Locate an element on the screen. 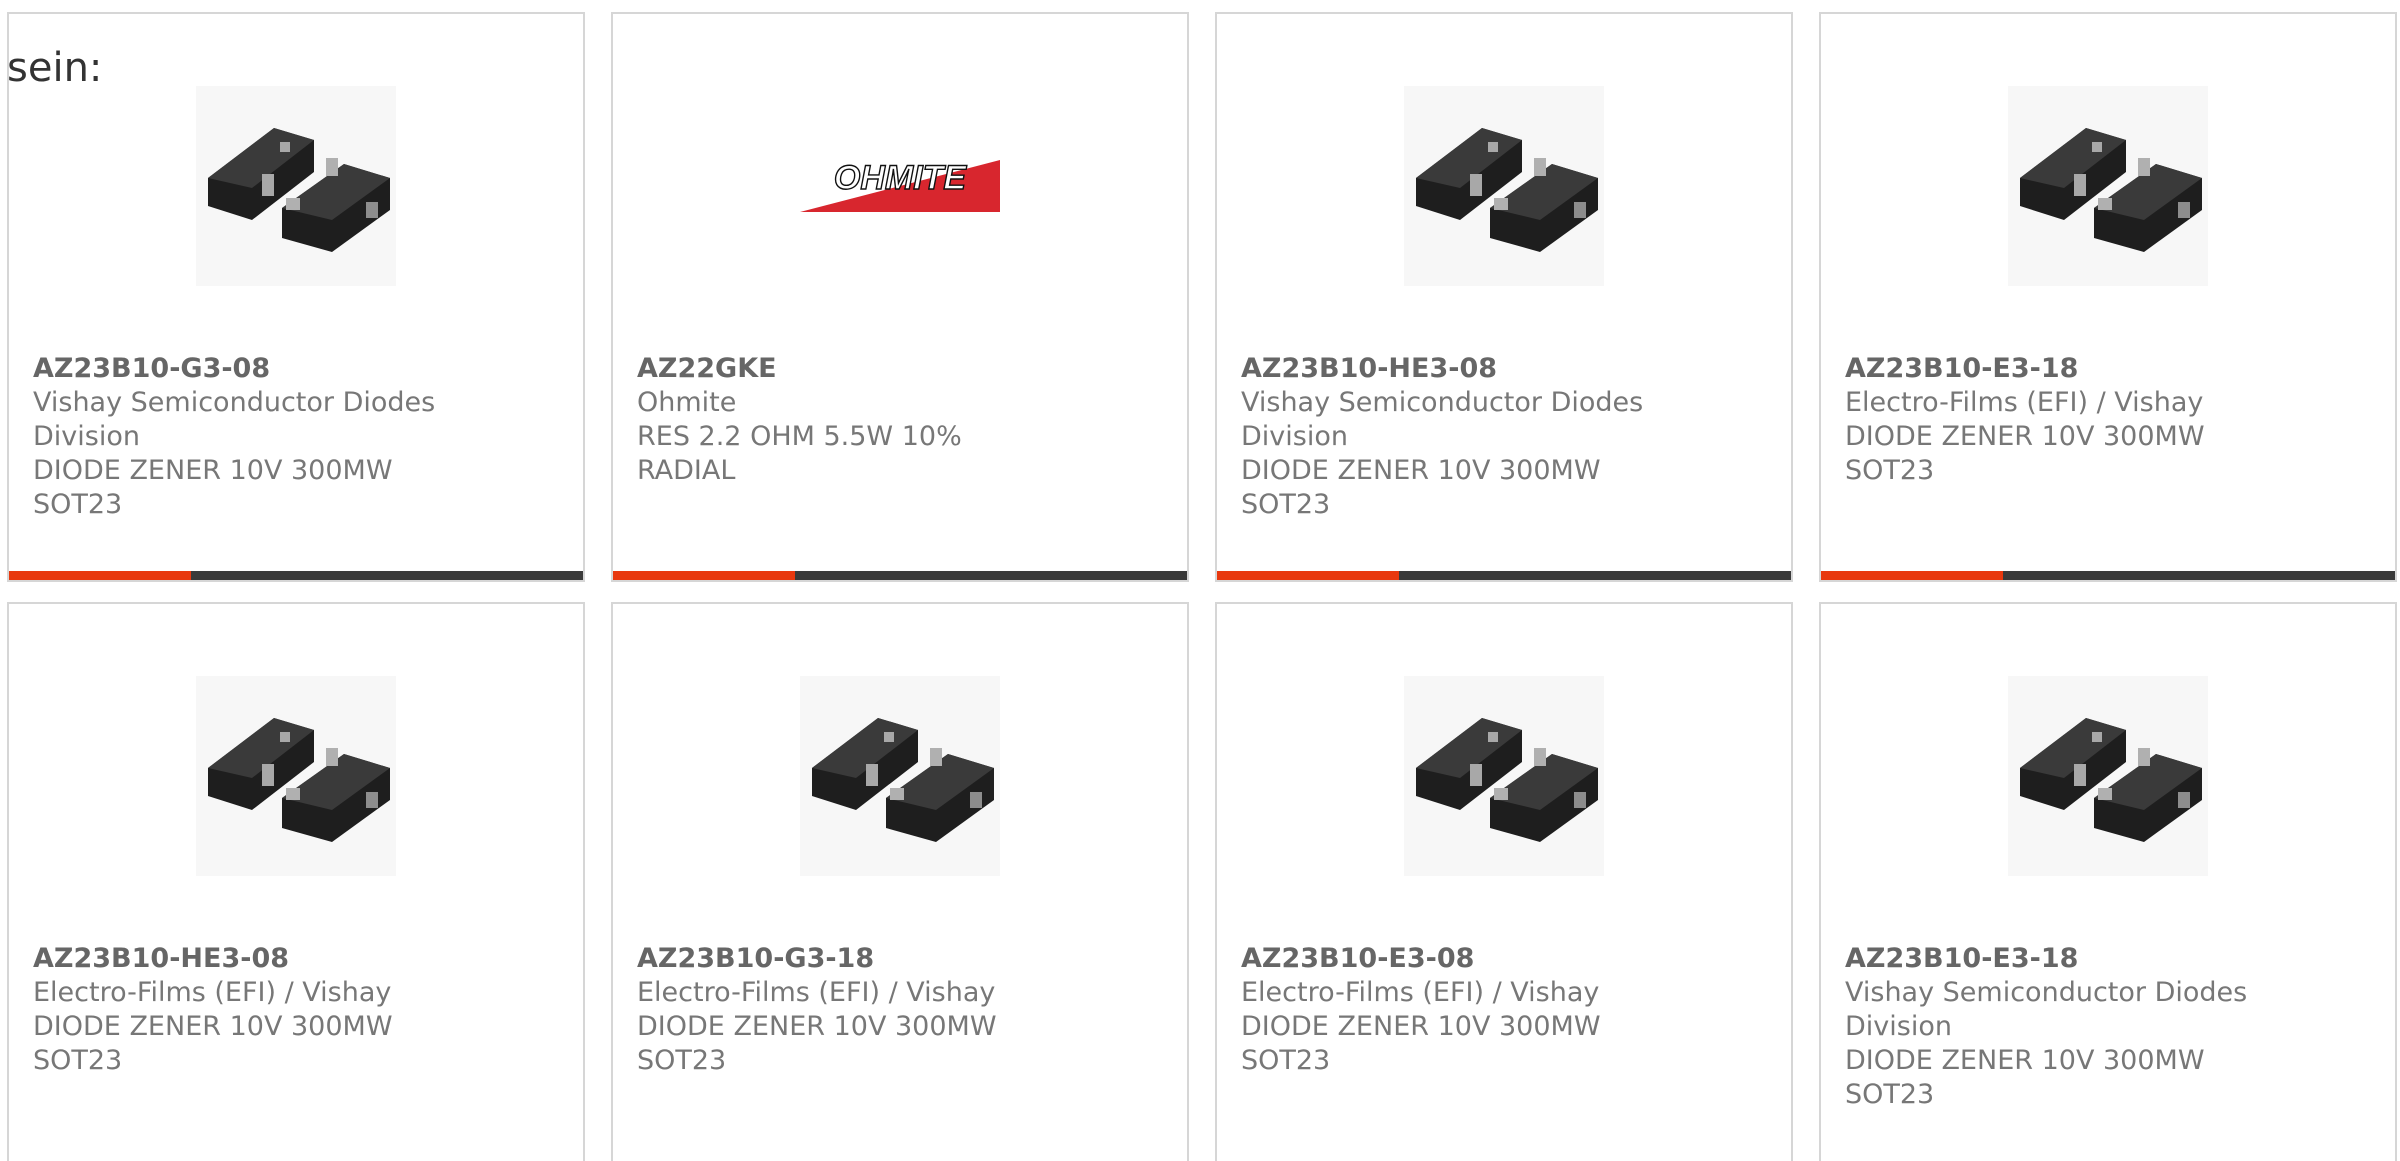 This screenshot has width=2400, height=1161. product-image: OHMITE is located at coordinates (900, 186).